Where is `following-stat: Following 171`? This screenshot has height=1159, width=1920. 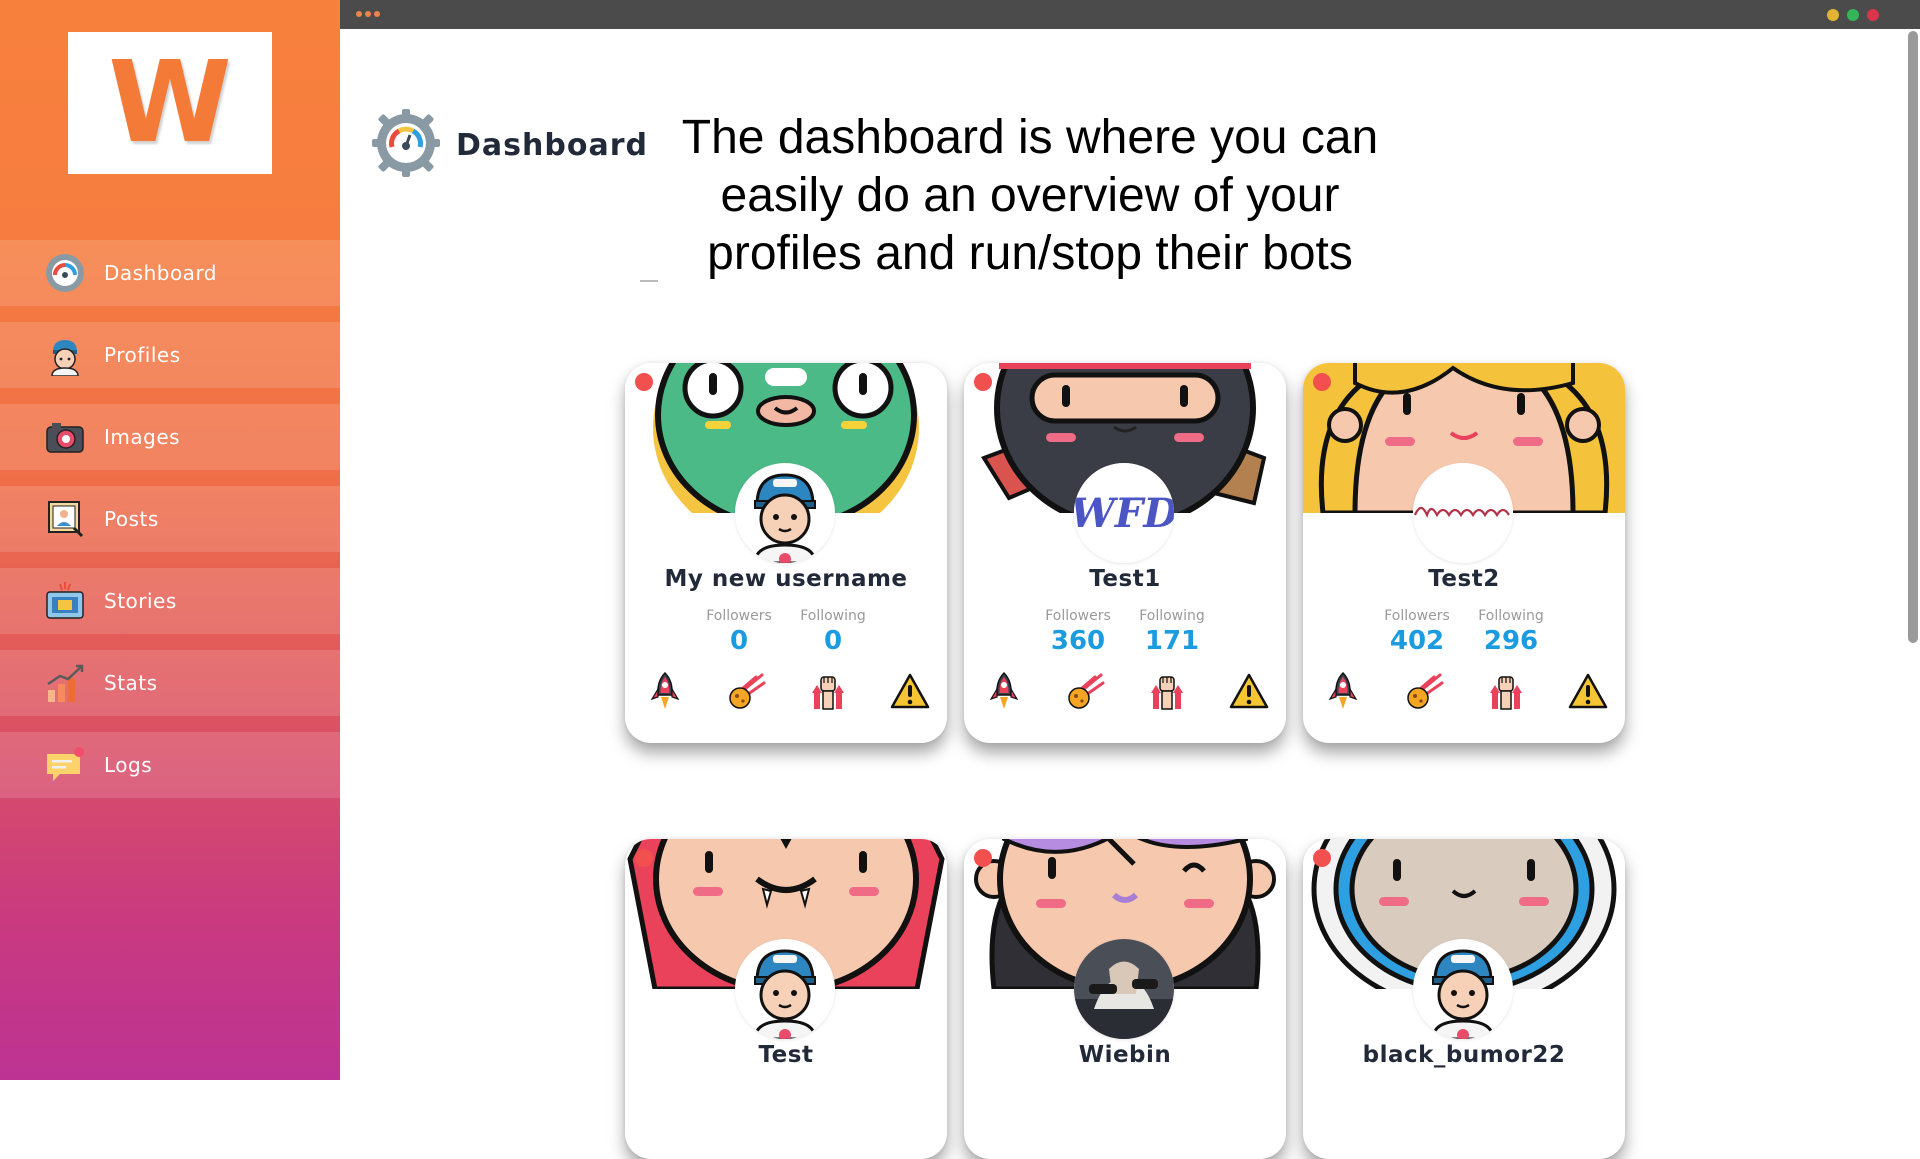
following-stat: Following 171 is located at coordinates (1172, 632).